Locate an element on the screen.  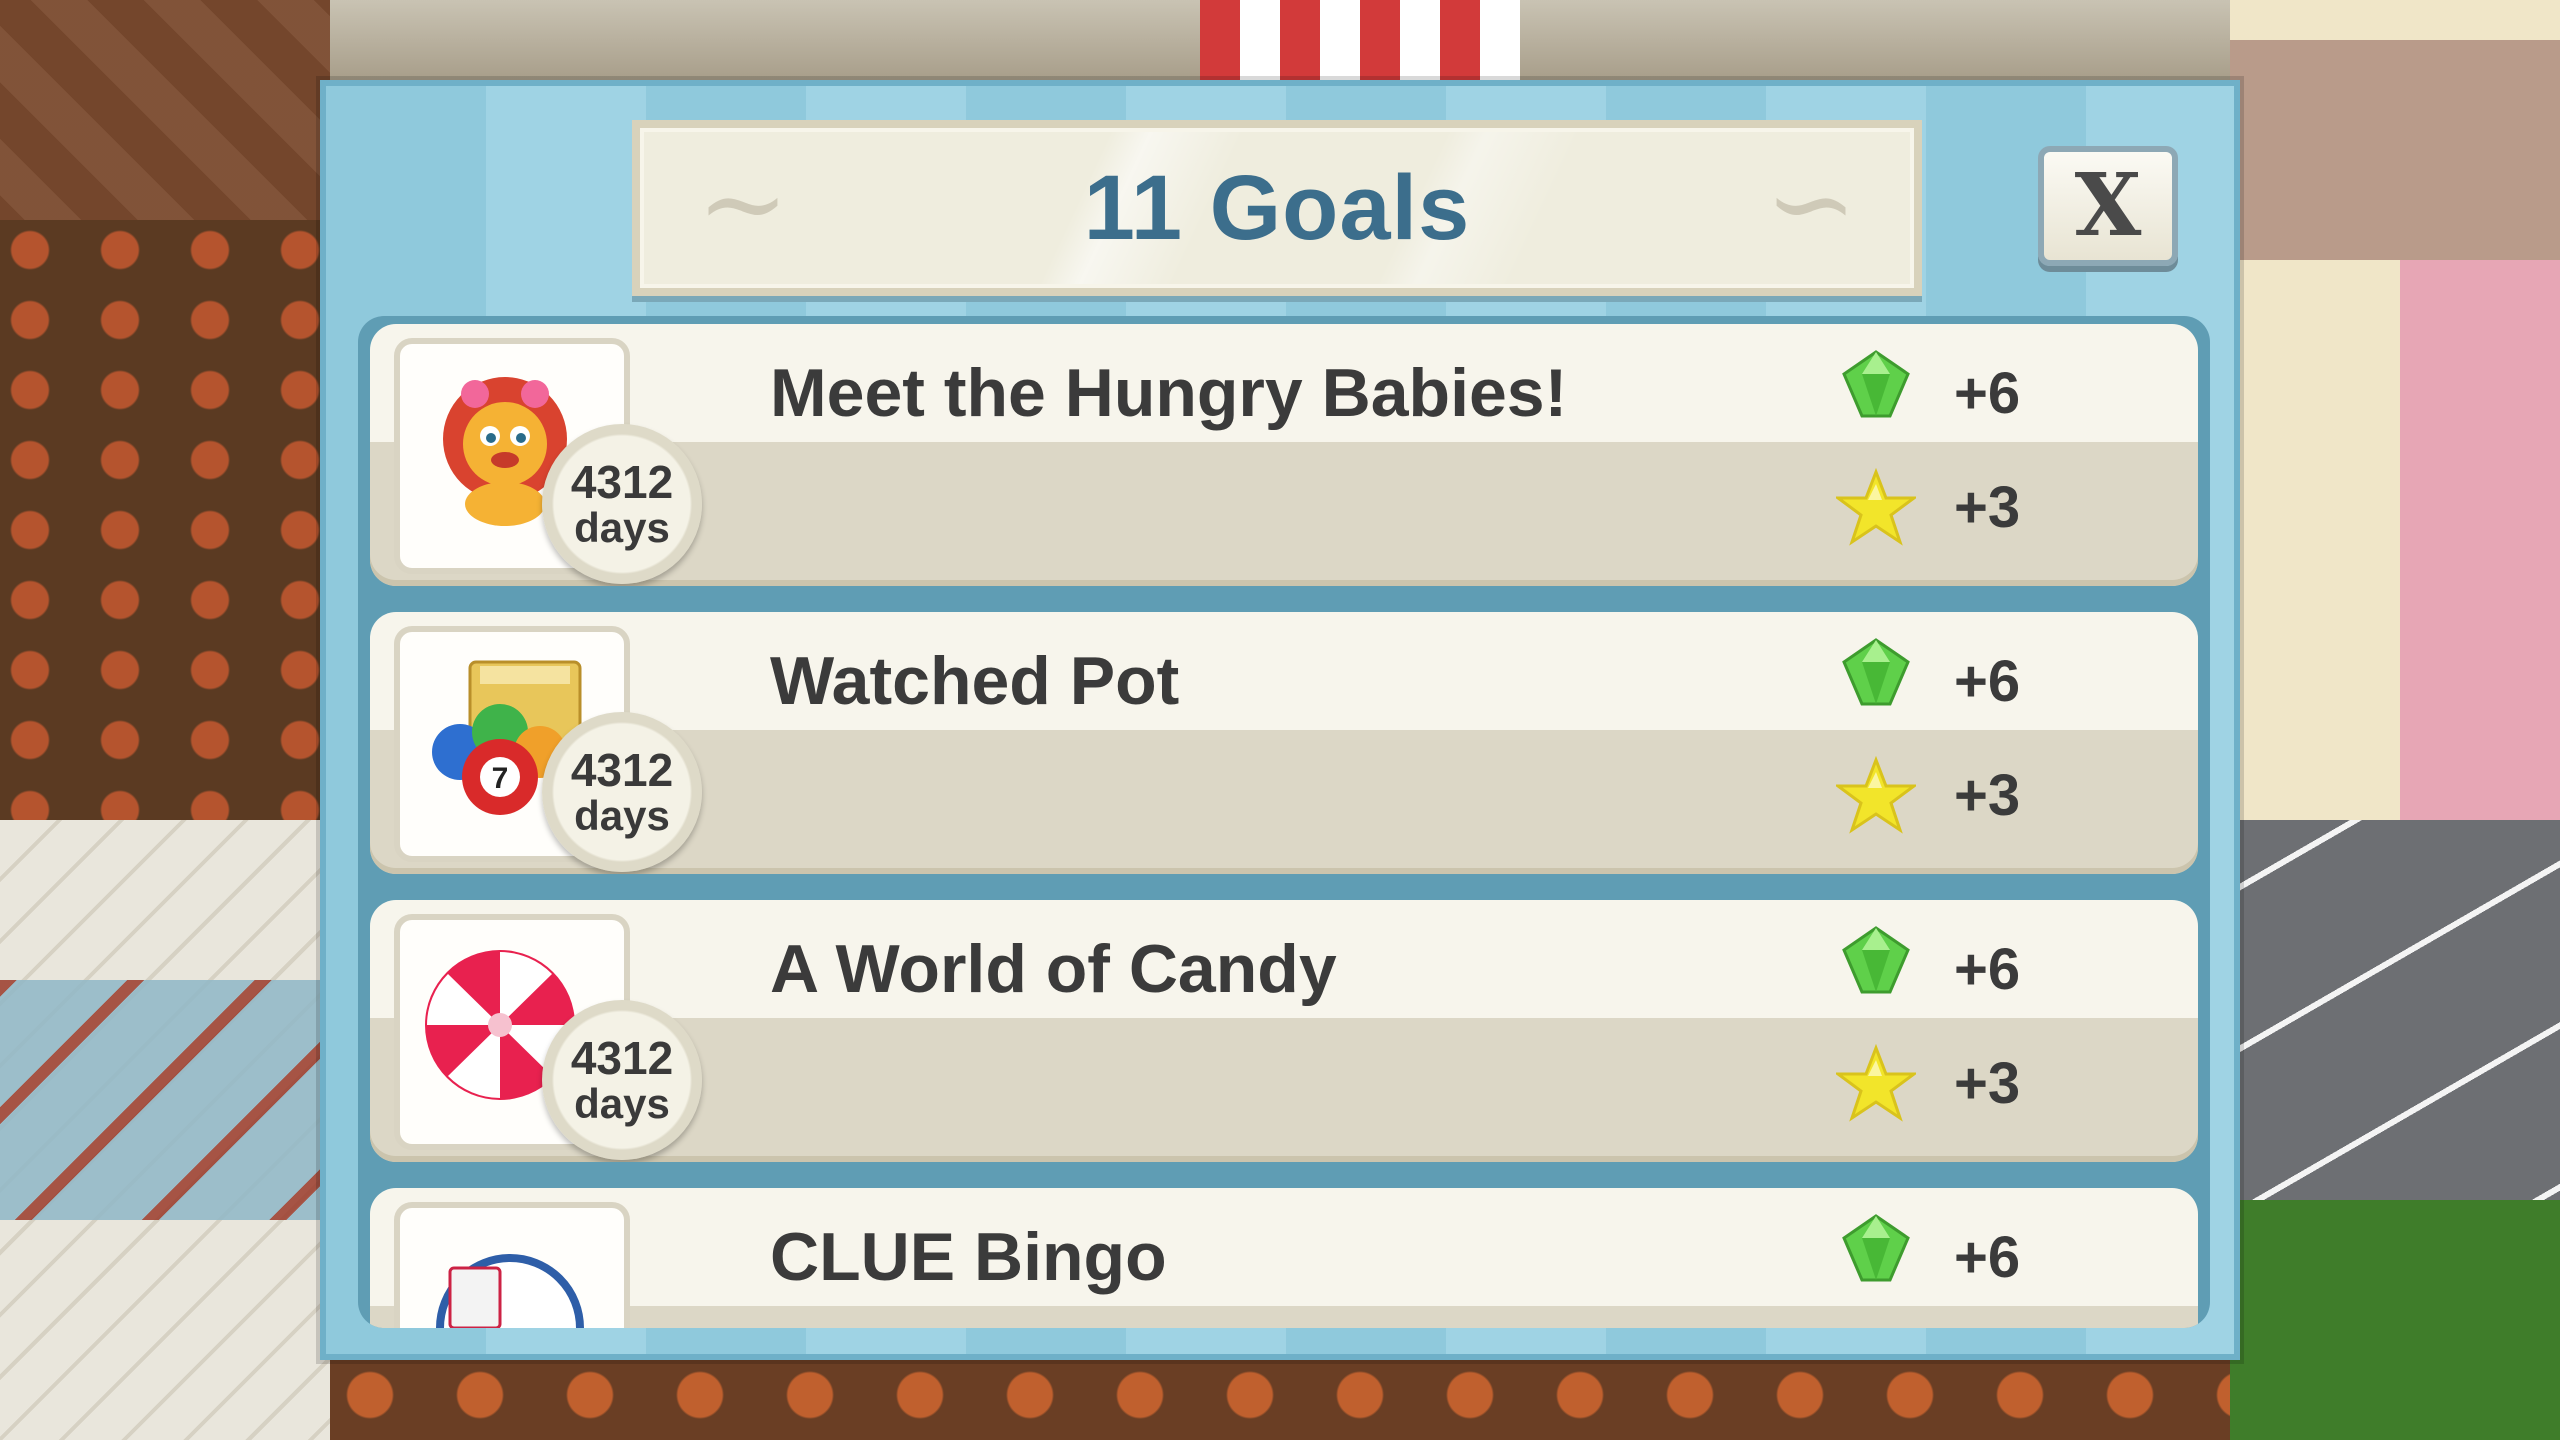
goal-row: 4312 days A World of Candy +6 +3 is located at coordinates (1284, 1031).